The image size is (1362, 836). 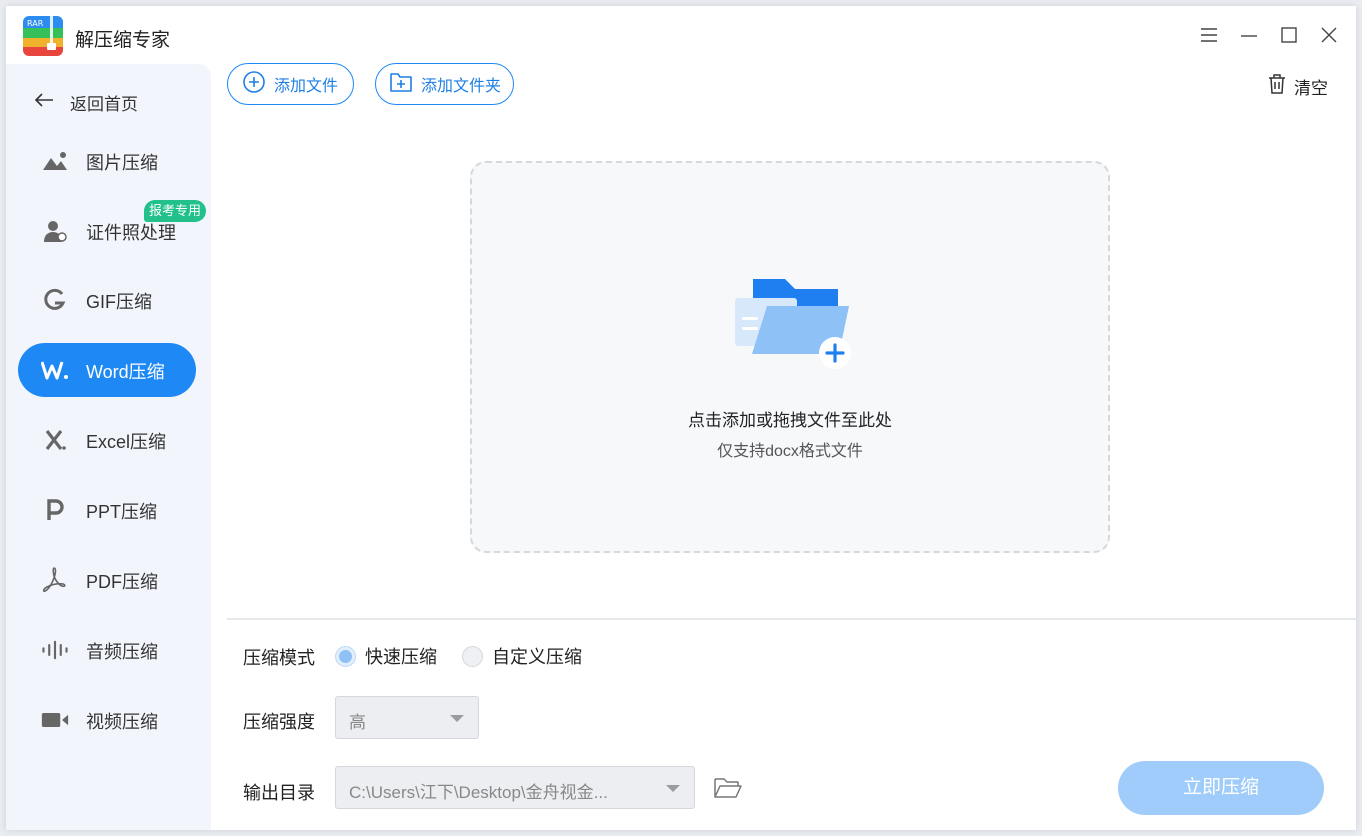 I want to click on add-file-button: 添加文件, so click(x=290, y=84).